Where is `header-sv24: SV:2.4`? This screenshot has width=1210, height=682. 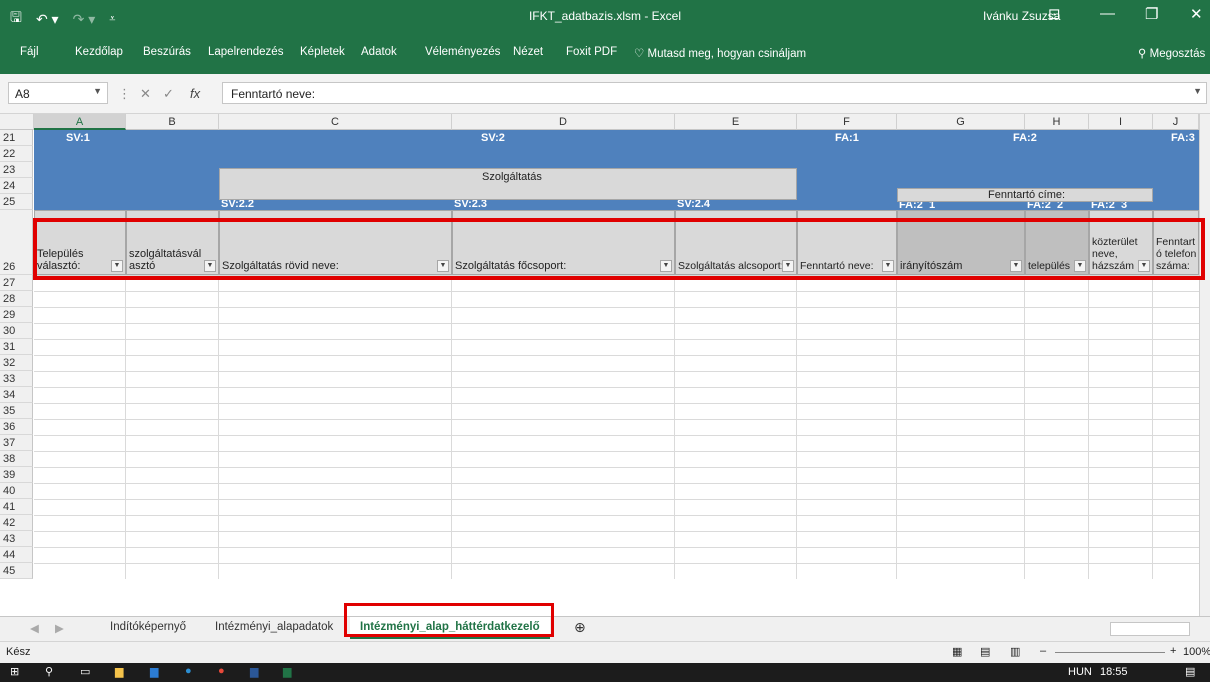 header-sv24: SV:2.4 is located at coordinates (736, 205).